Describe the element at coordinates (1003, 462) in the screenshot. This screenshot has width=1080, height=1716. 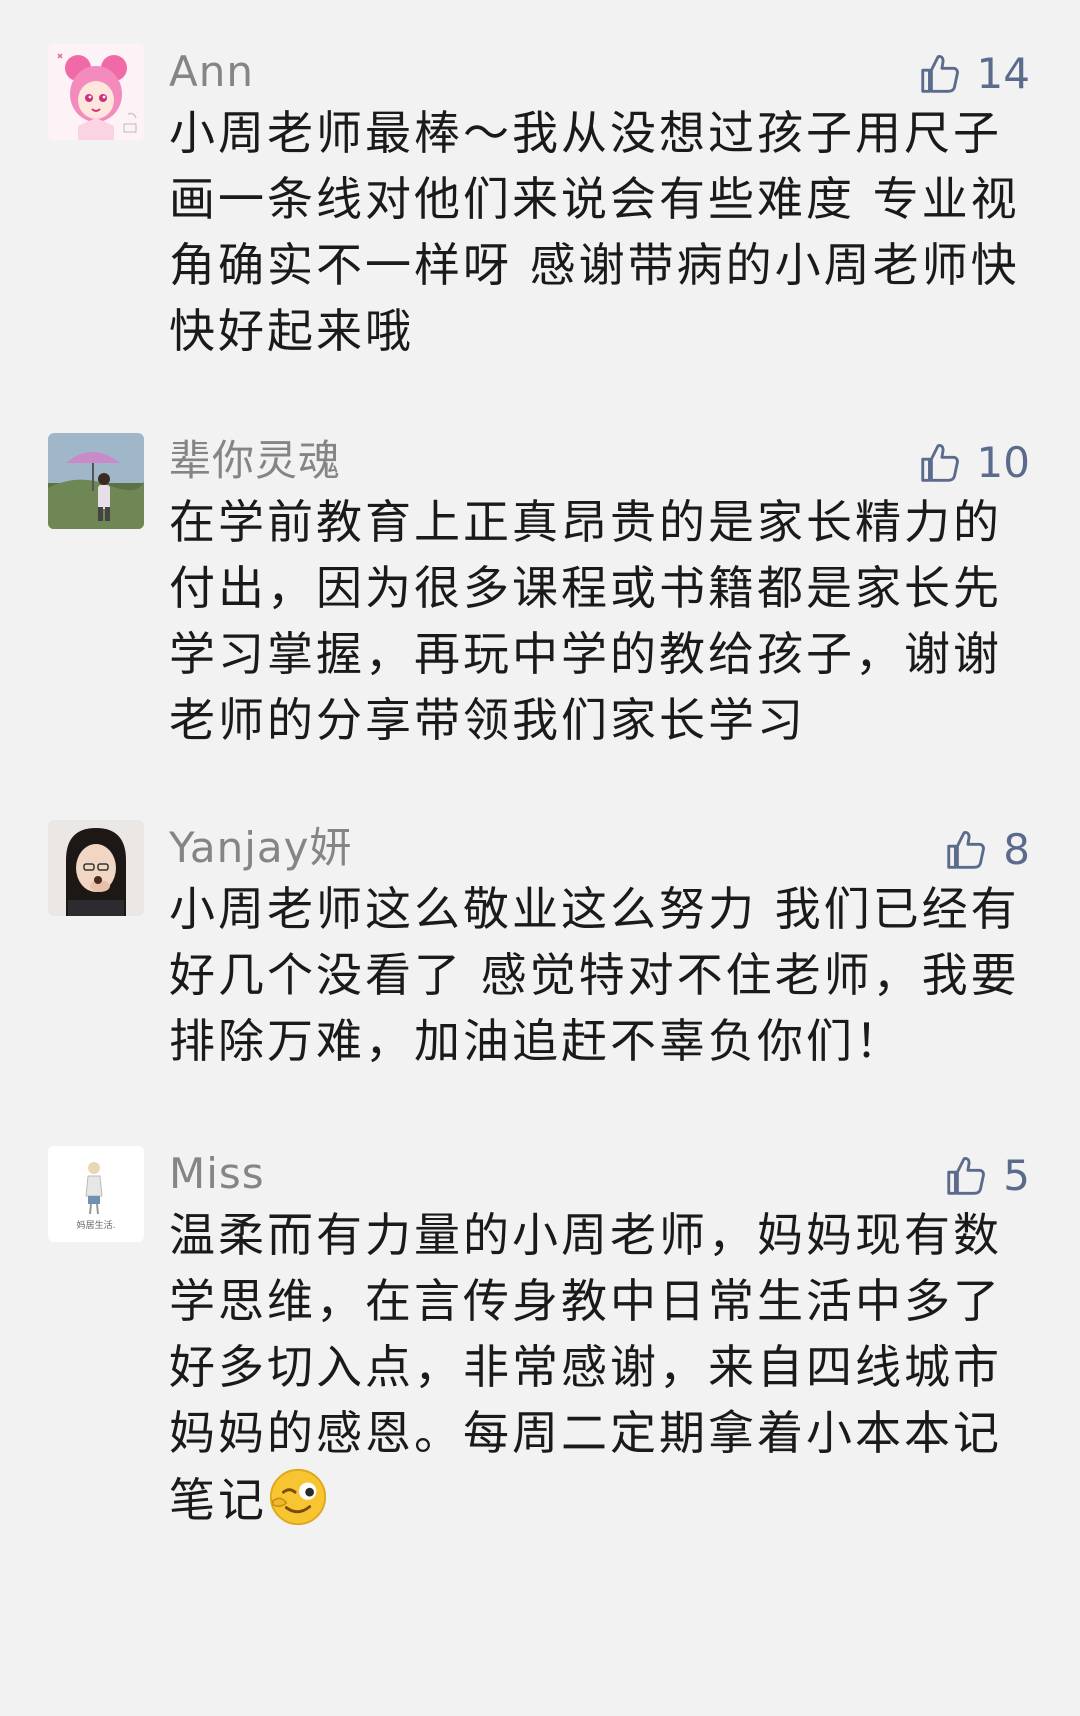
I see `like-count: 10` at that location.